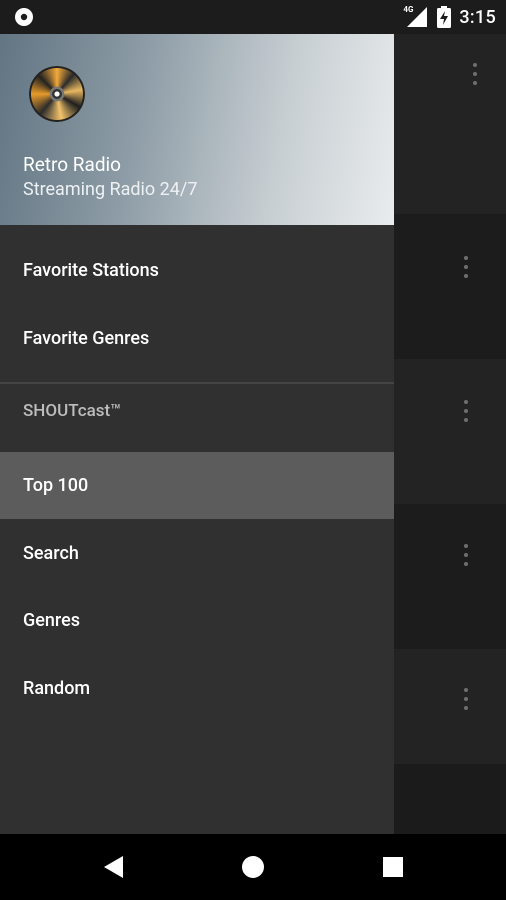  I want to click on recents-button, so click(393, 867).